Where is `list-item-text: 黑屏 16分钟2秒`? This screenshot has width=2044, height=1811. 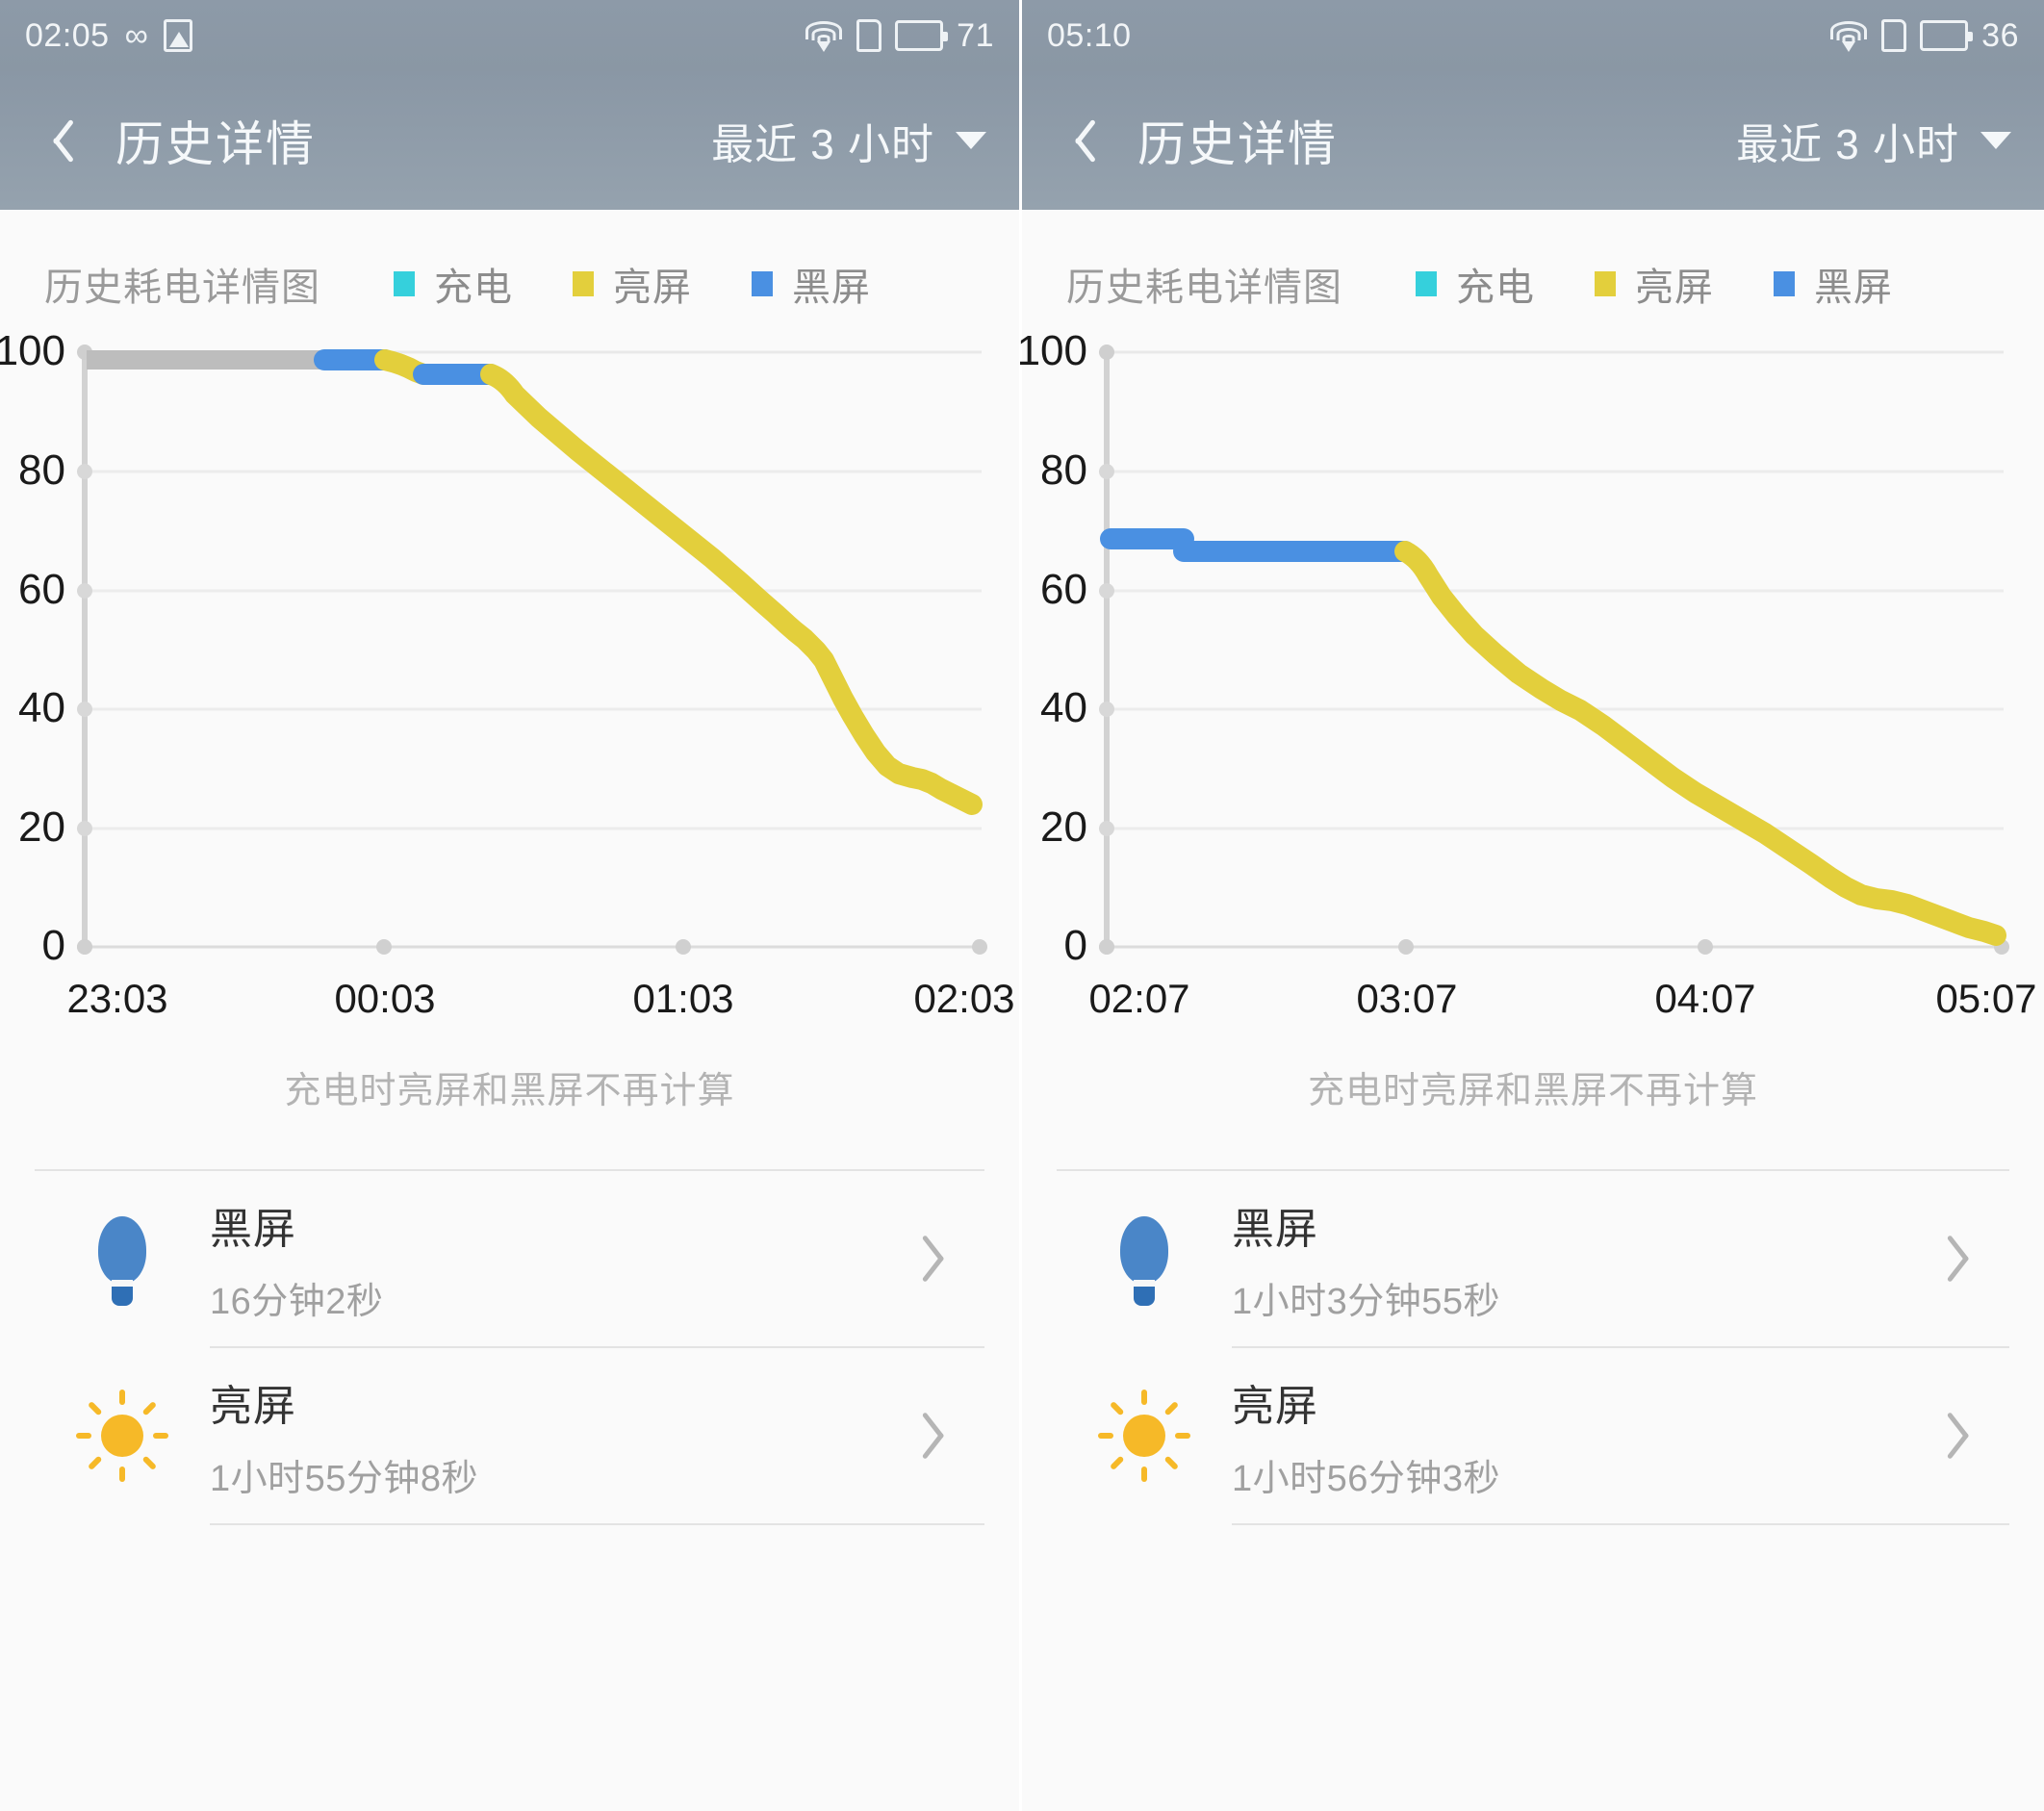 list-item-text: 黑屏 16分钟2秒 is located at coordinates (569, 1259).